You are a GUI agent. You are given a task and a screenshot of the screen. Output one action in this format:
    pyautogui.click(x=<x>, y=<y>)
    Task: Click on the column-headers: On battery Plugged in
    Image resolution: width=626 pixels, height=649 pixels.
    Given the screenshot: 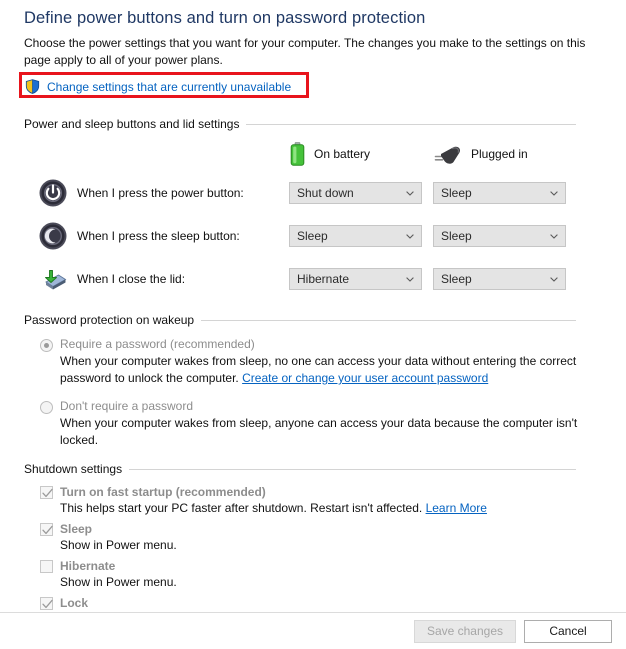 What is the action you would take?
    pyautogui.click(x=313, y=154)
    